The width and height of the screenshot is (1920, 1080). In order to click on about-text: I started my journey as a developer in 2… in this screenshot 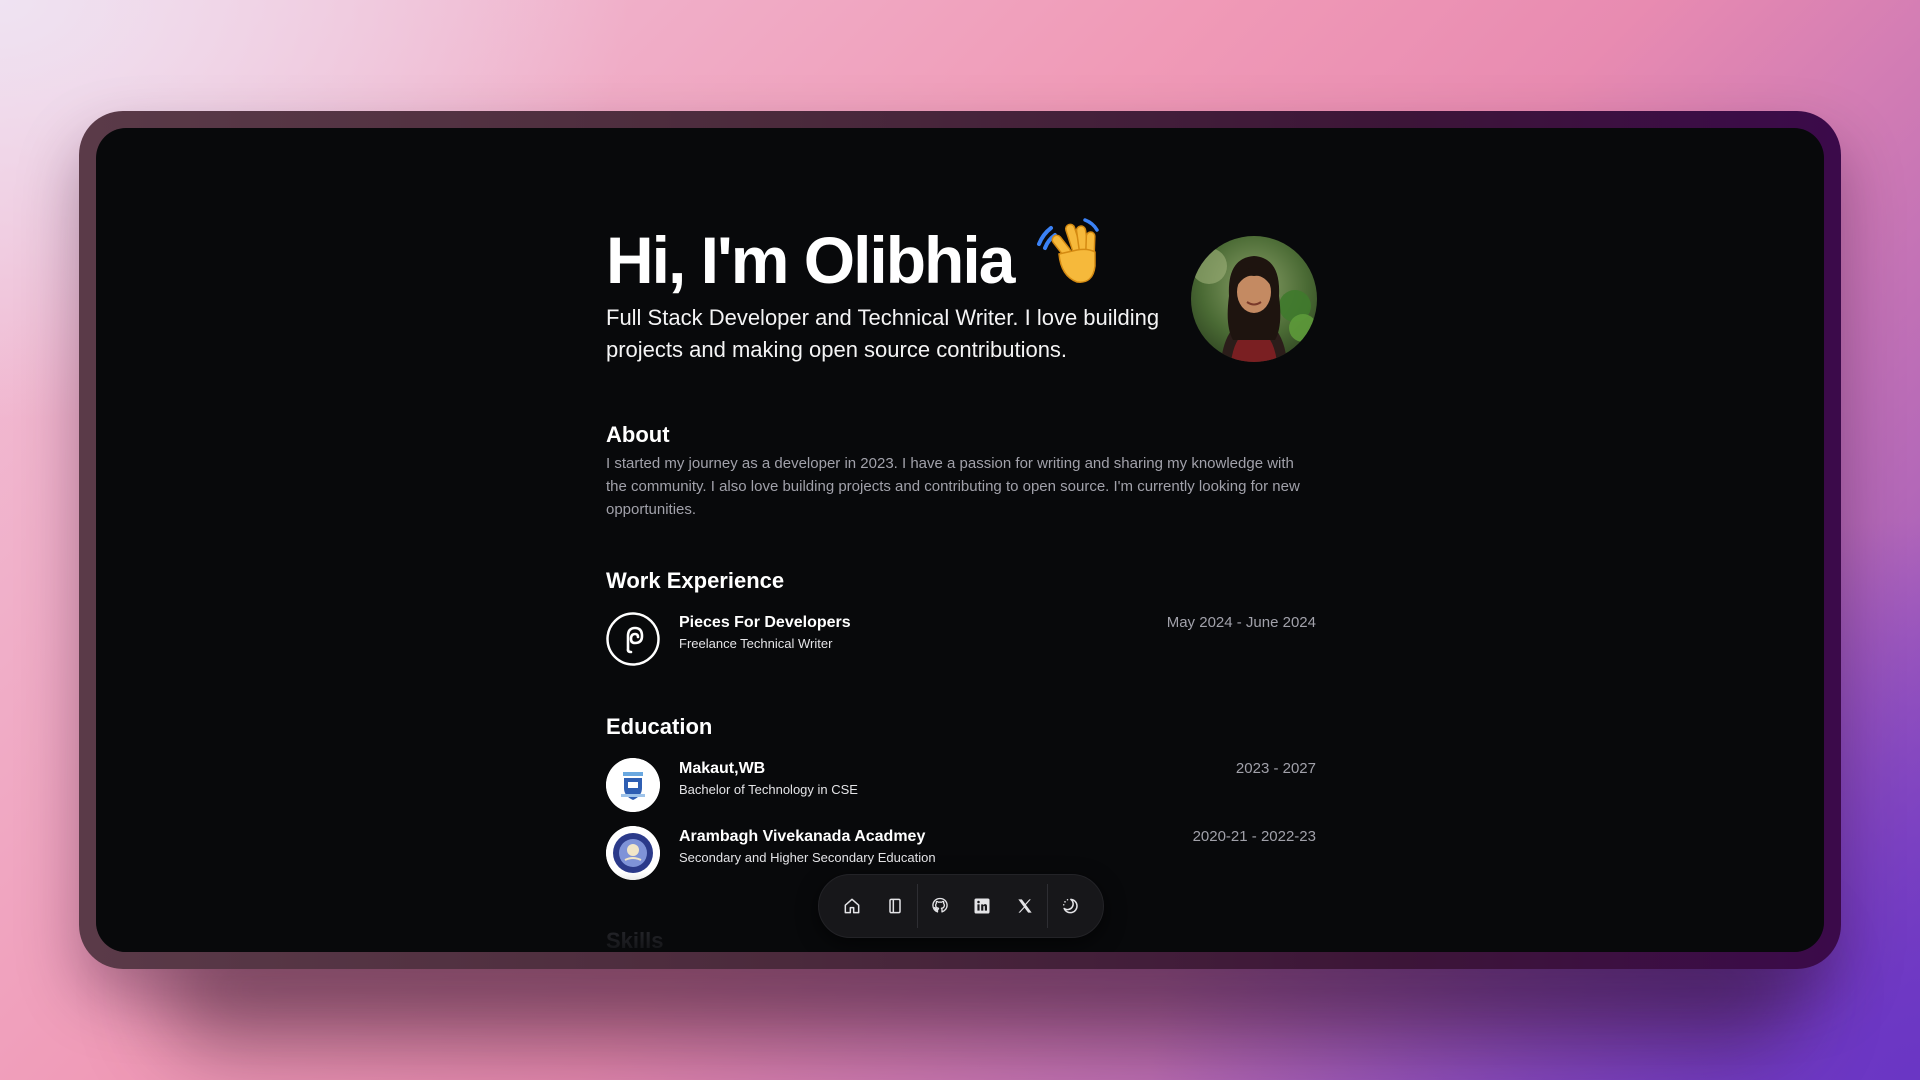, I will do `click(953, 486)`.